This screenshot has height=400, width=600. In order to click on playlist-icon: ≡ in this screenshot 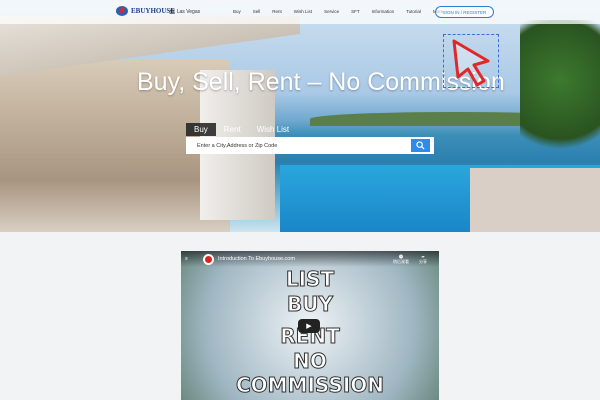, I will do `click(186, 259)`.